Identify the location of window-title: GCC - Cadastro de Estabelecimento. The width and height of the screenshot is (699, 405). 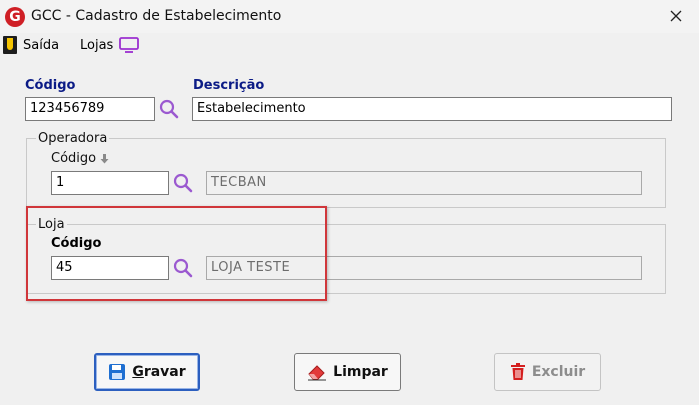
(156, 16).